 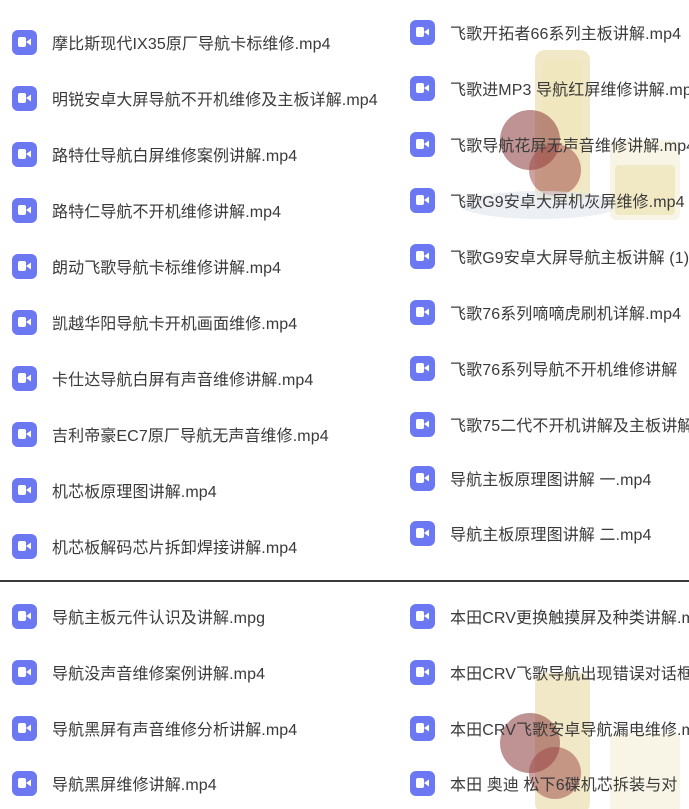 I want to click on file-name: 导航主板原理图讲解 二.mp4, so click(x=551, y=535).